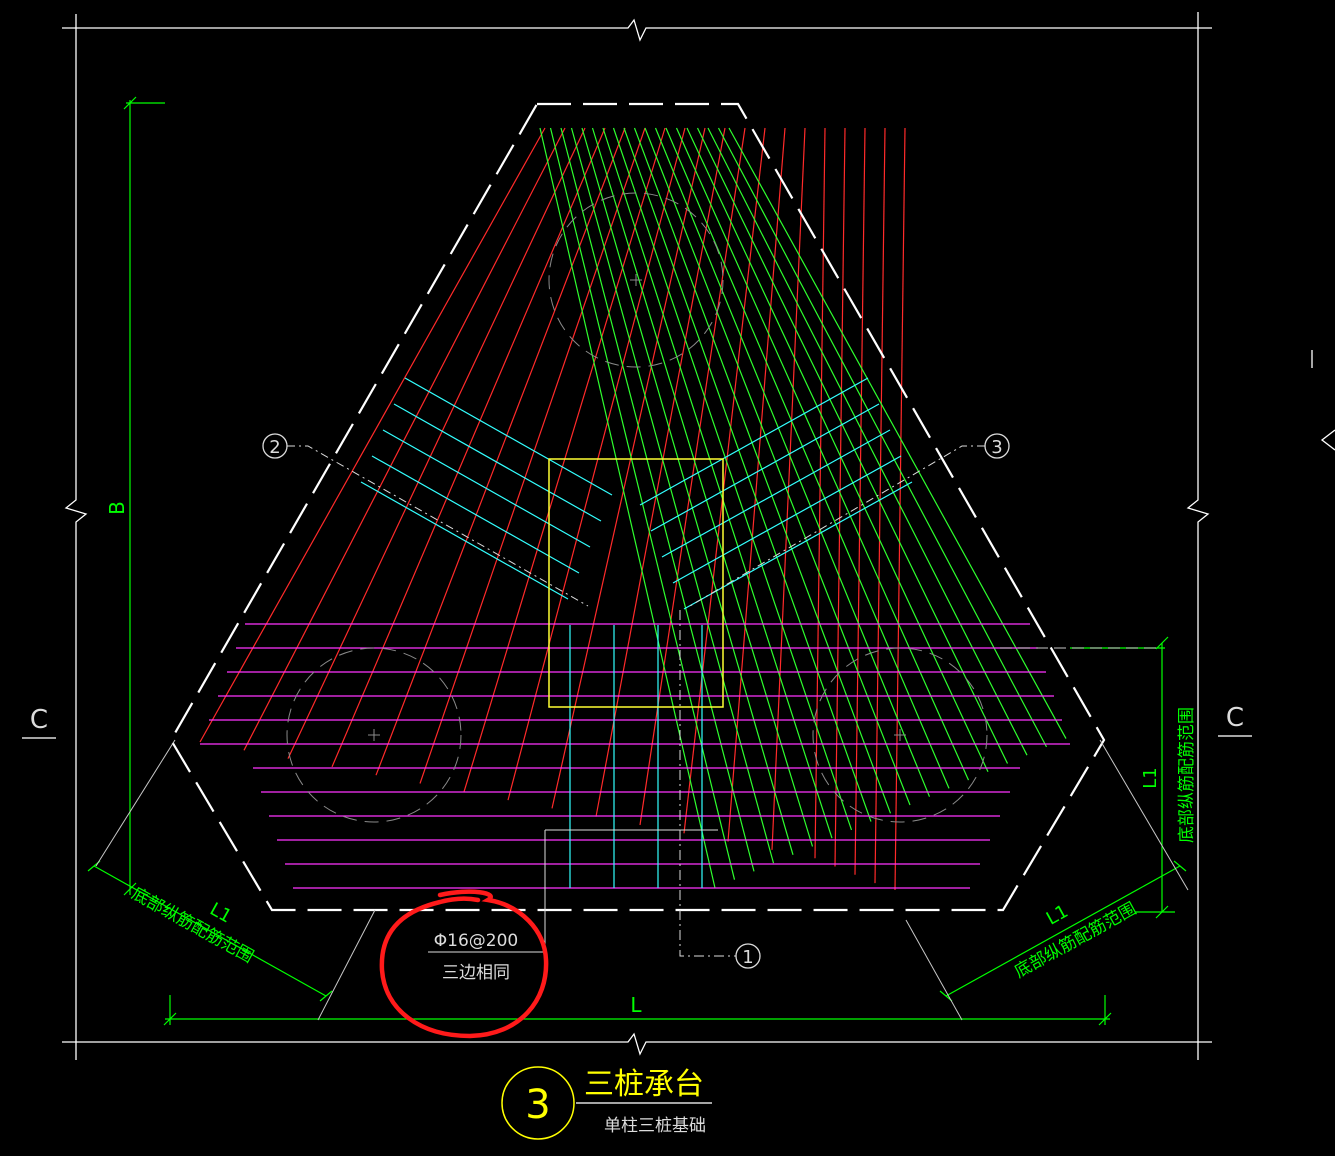  Describe the element at coordinates (1057, 915) in the screenshot. I see `dimension-label-l1-right: L1` at that location.